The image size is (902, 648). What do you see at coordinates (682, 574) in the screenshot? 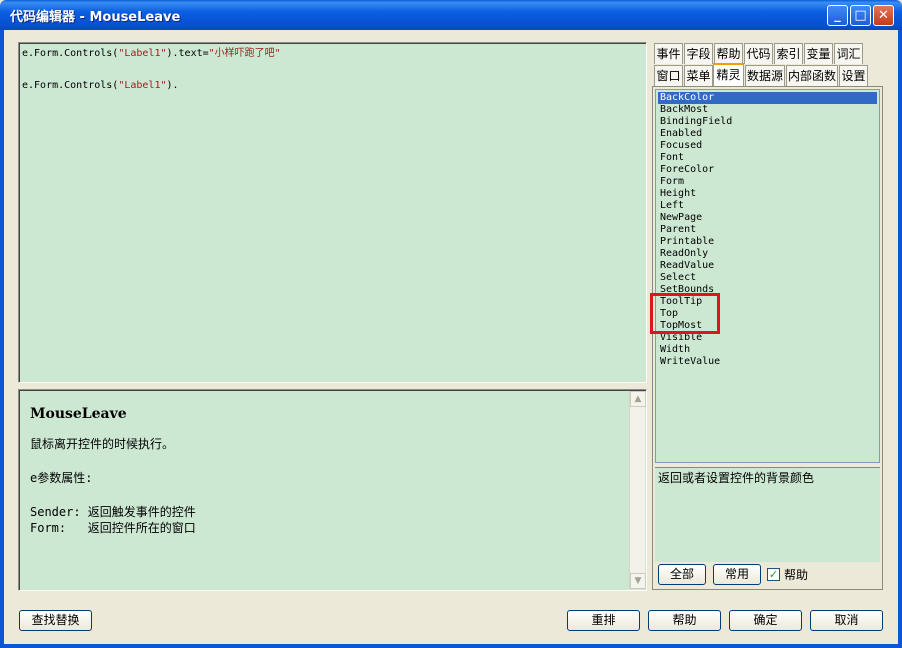
I see `all-button: 全部` at bounding box center [682, 574].